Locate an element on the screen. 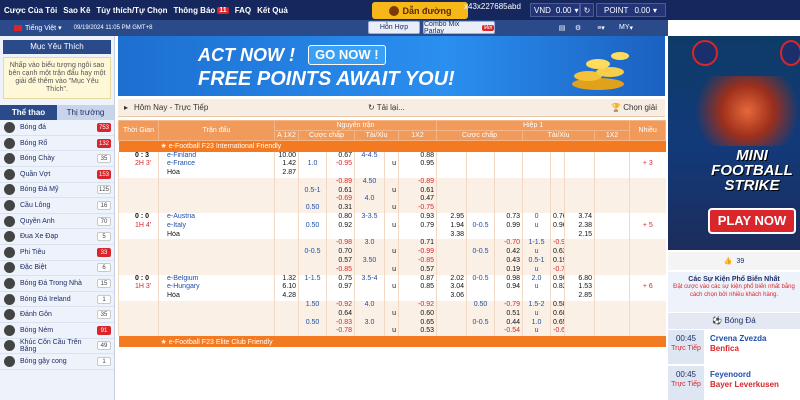 The image size is (800, 400). odds-cell: 0.90 is located at coordinates (557, 279).